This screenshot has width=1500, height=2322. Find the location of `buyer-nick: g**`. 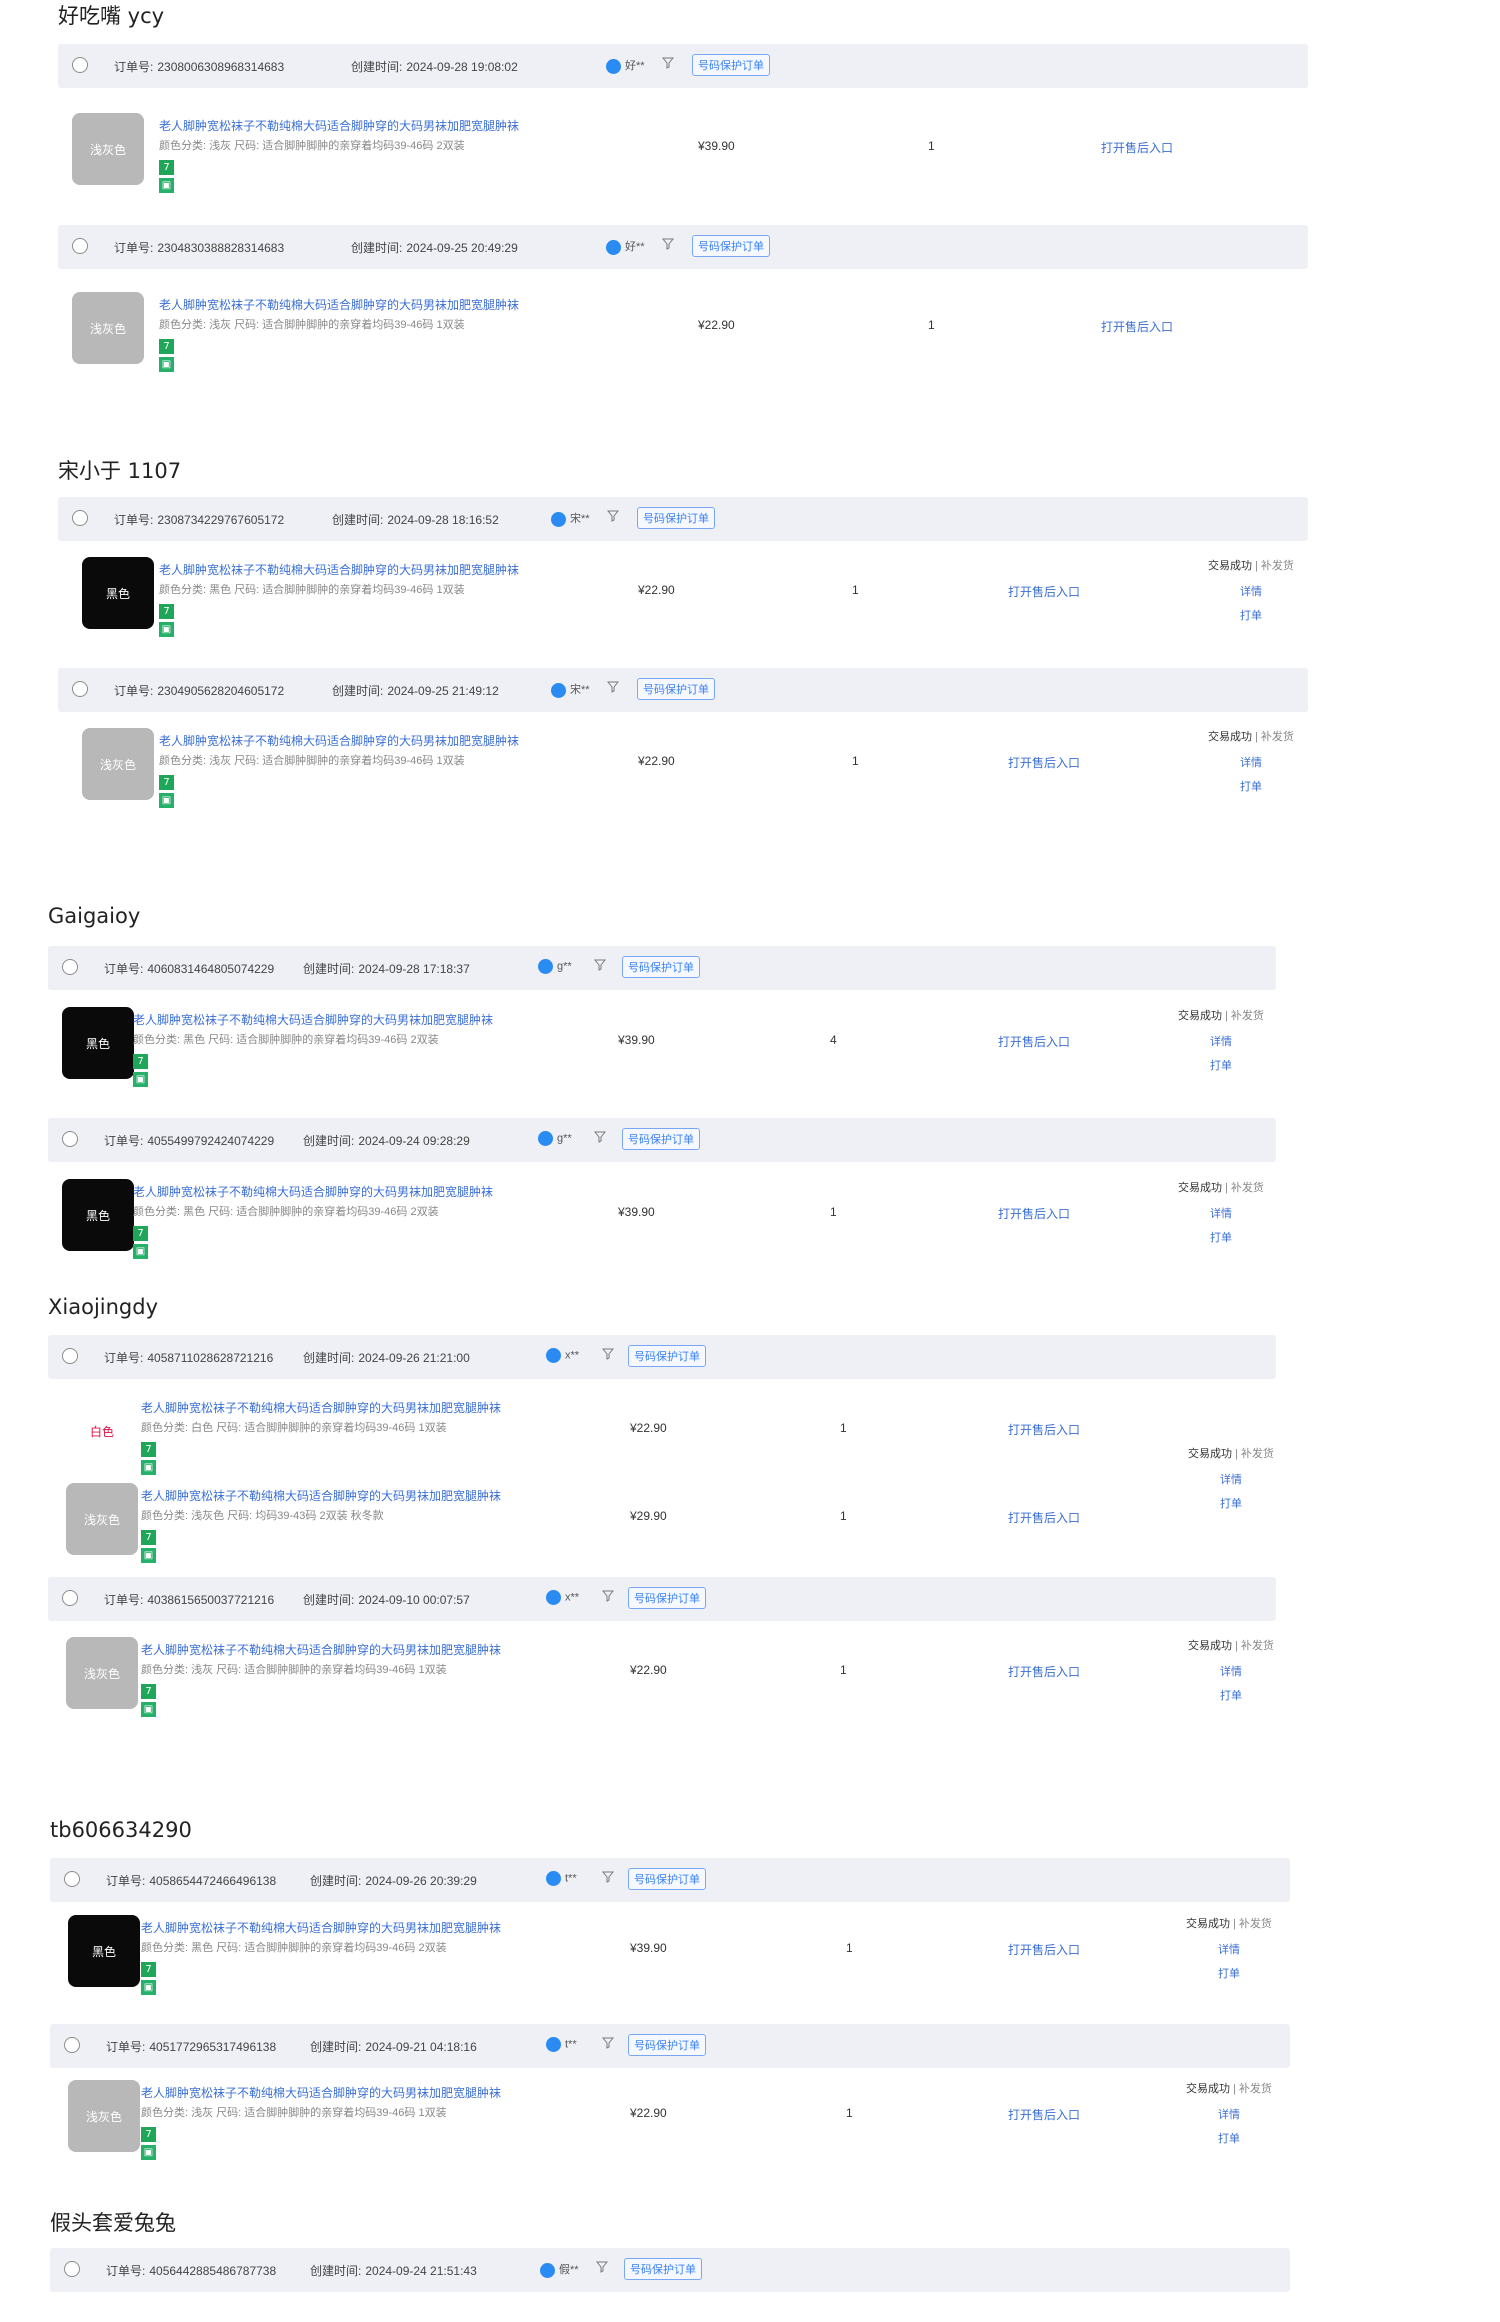

buyer-nick: g** is located at coordinates (564, 966).